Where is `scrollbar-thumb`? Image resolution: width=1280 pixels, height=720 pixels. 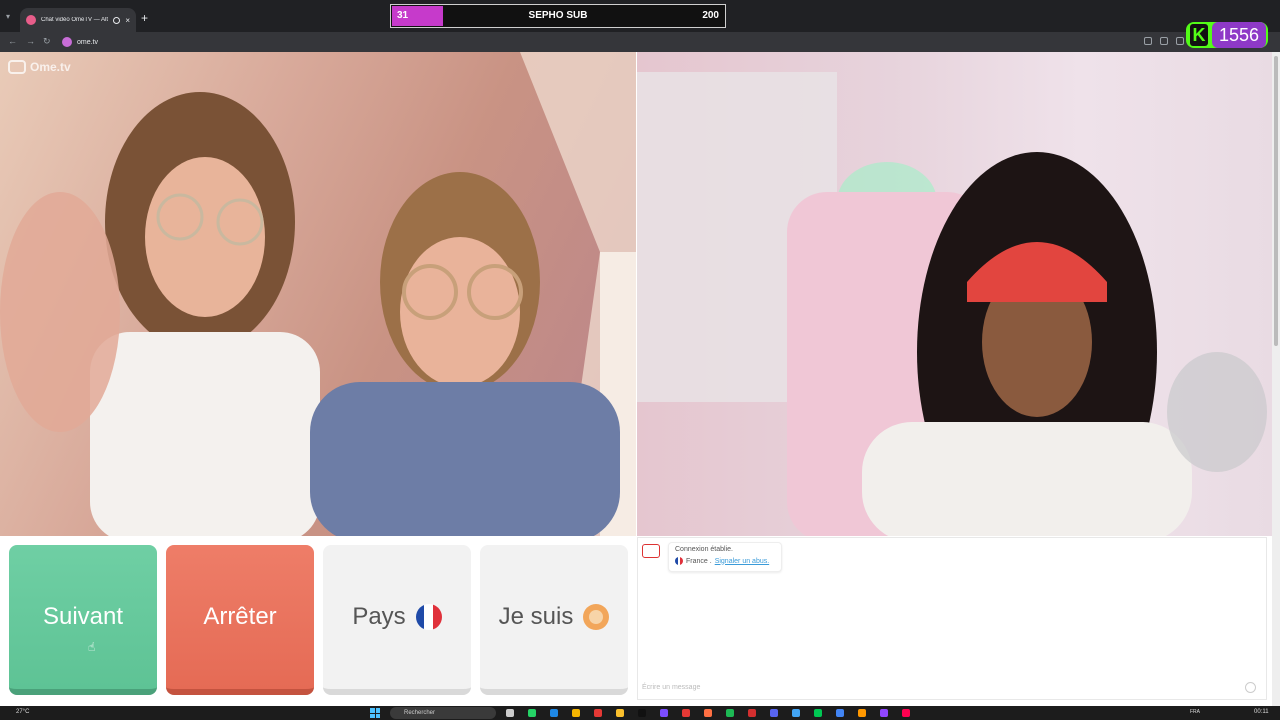
scrollbar-thumb is located at coordinates (1276, 201).